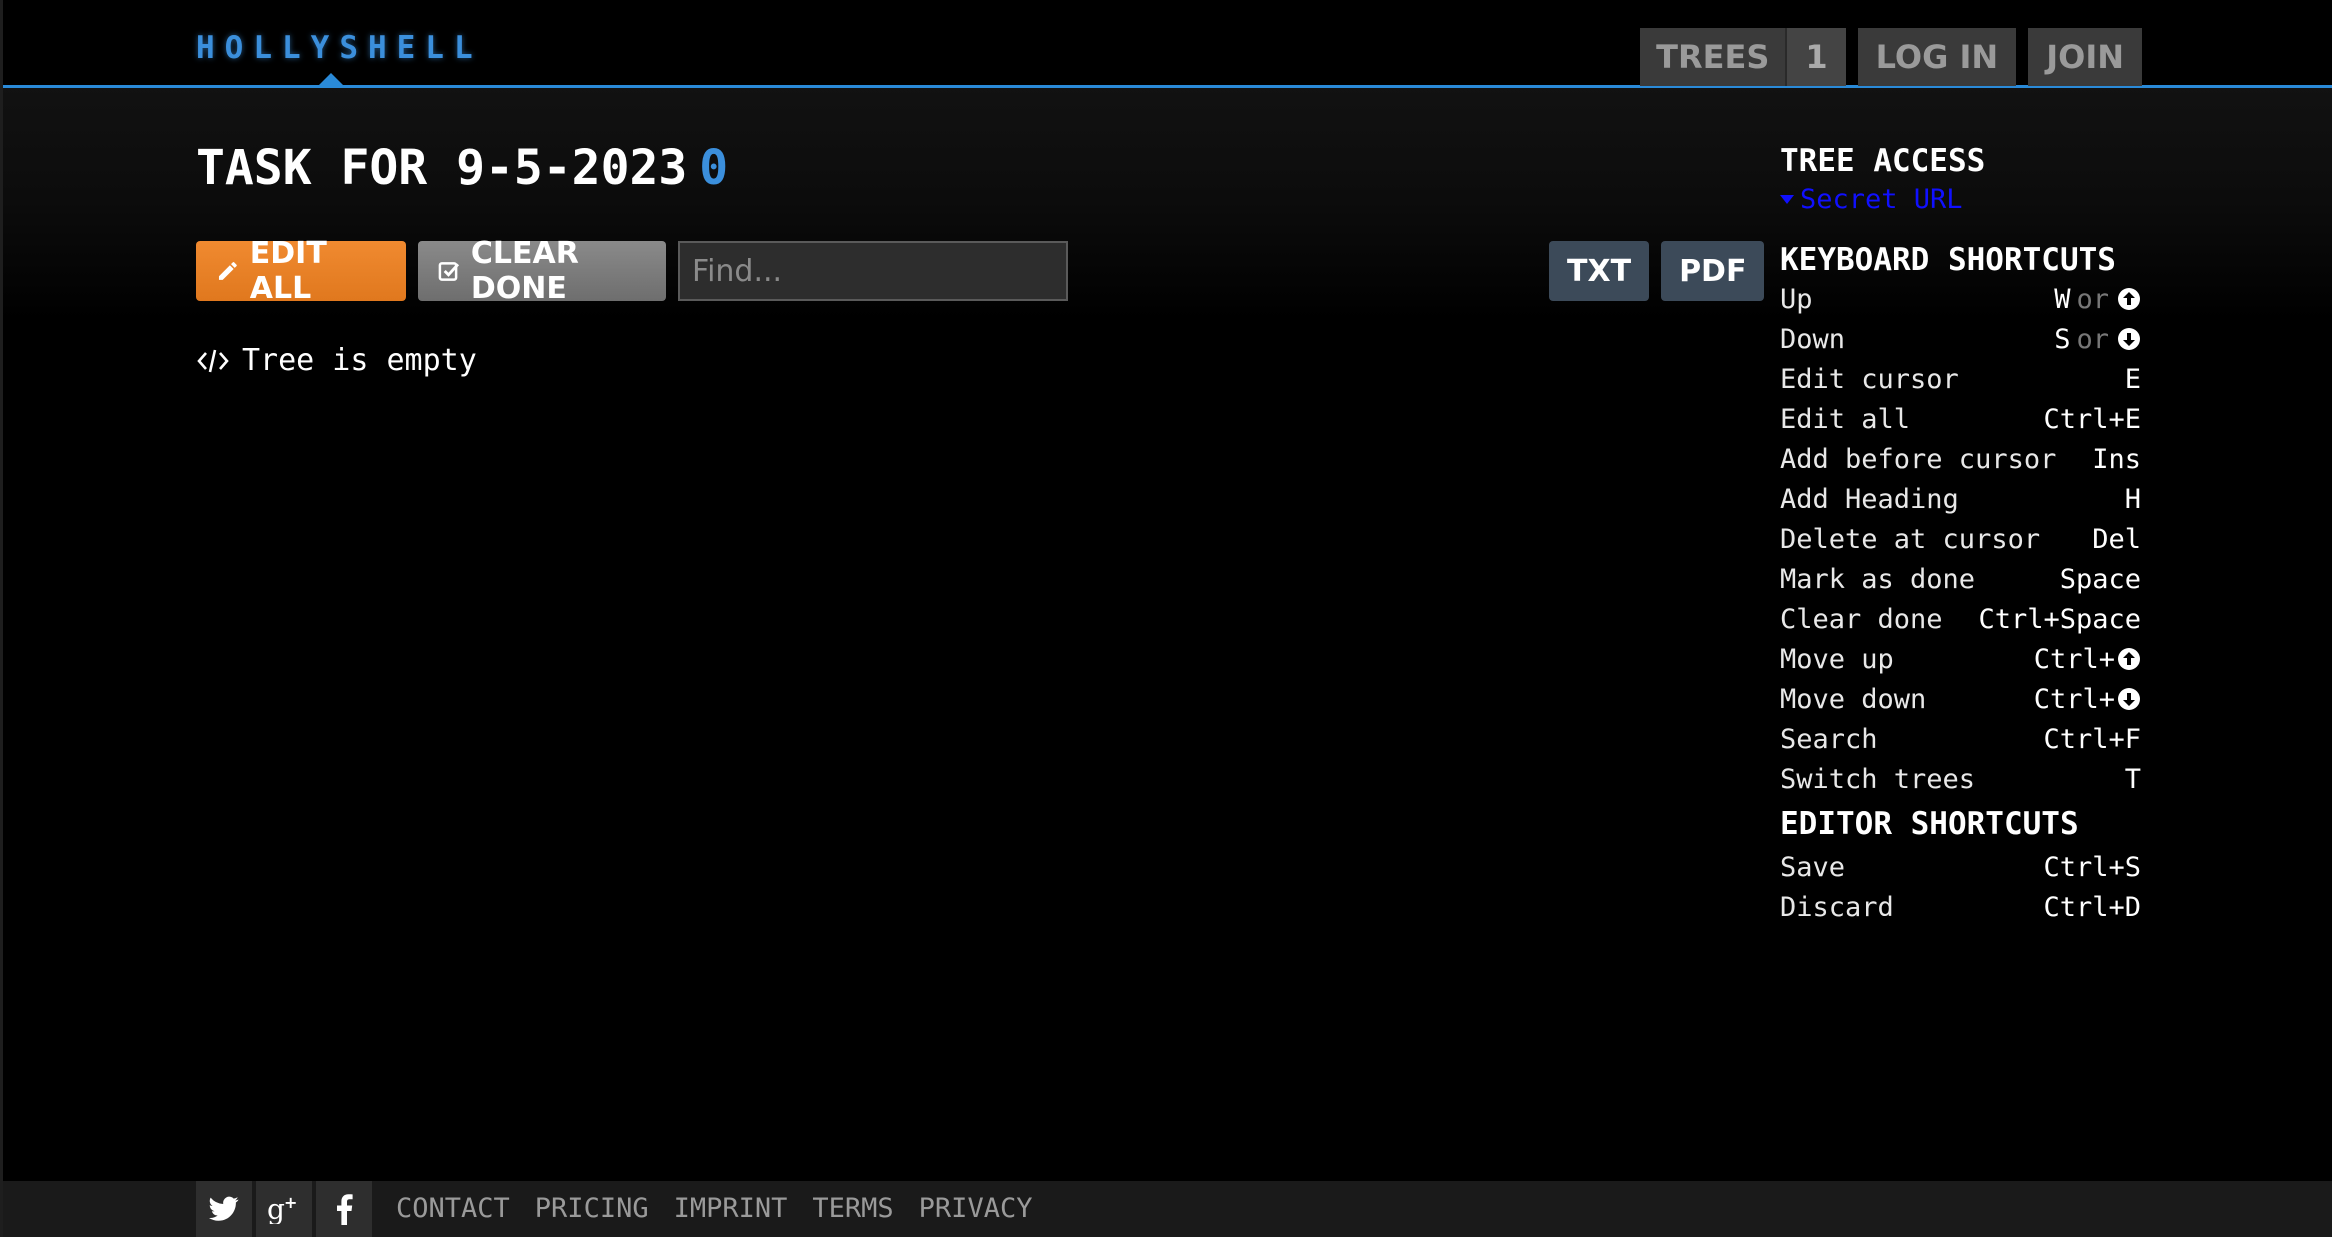 Image resolution: width=2332 pixels, height=1237 pixels. Describe the element at coordinates (1960, 907) in the screenshot. I see `shortcut-row: Discard Ctrl+D` at that location.